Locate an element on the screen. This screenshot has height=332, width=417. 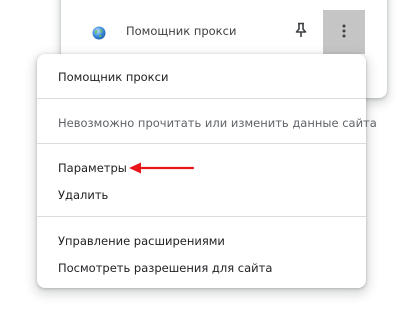
pin-button is located at coordinates (301, 32).